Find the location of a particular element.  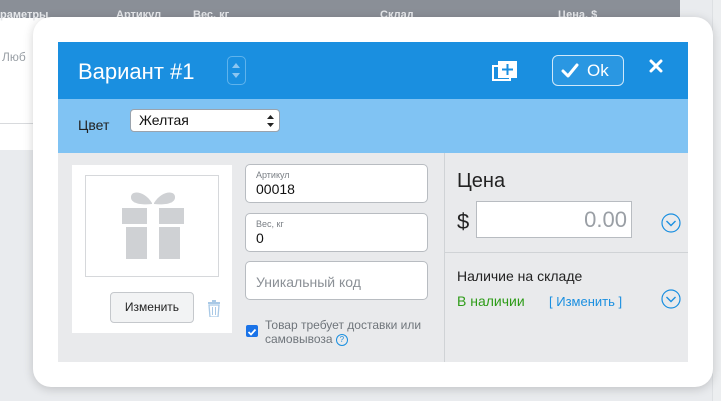

stock-change-link: [ Изменить ] is located at coordinates (585, 301).